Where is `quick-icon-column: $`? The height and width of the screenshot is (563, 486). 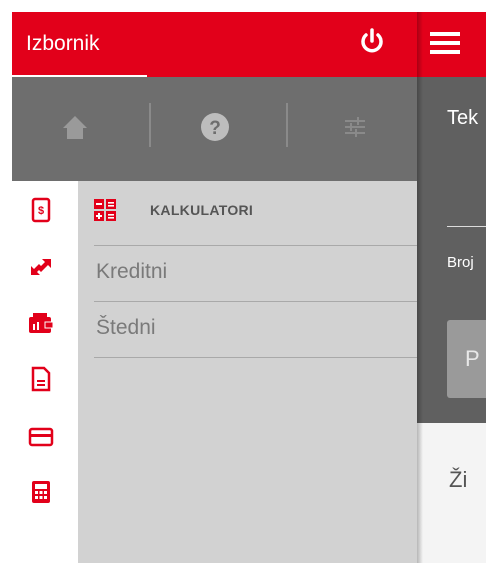
quick-icon-column: $ is located at coordinates (45, 372).